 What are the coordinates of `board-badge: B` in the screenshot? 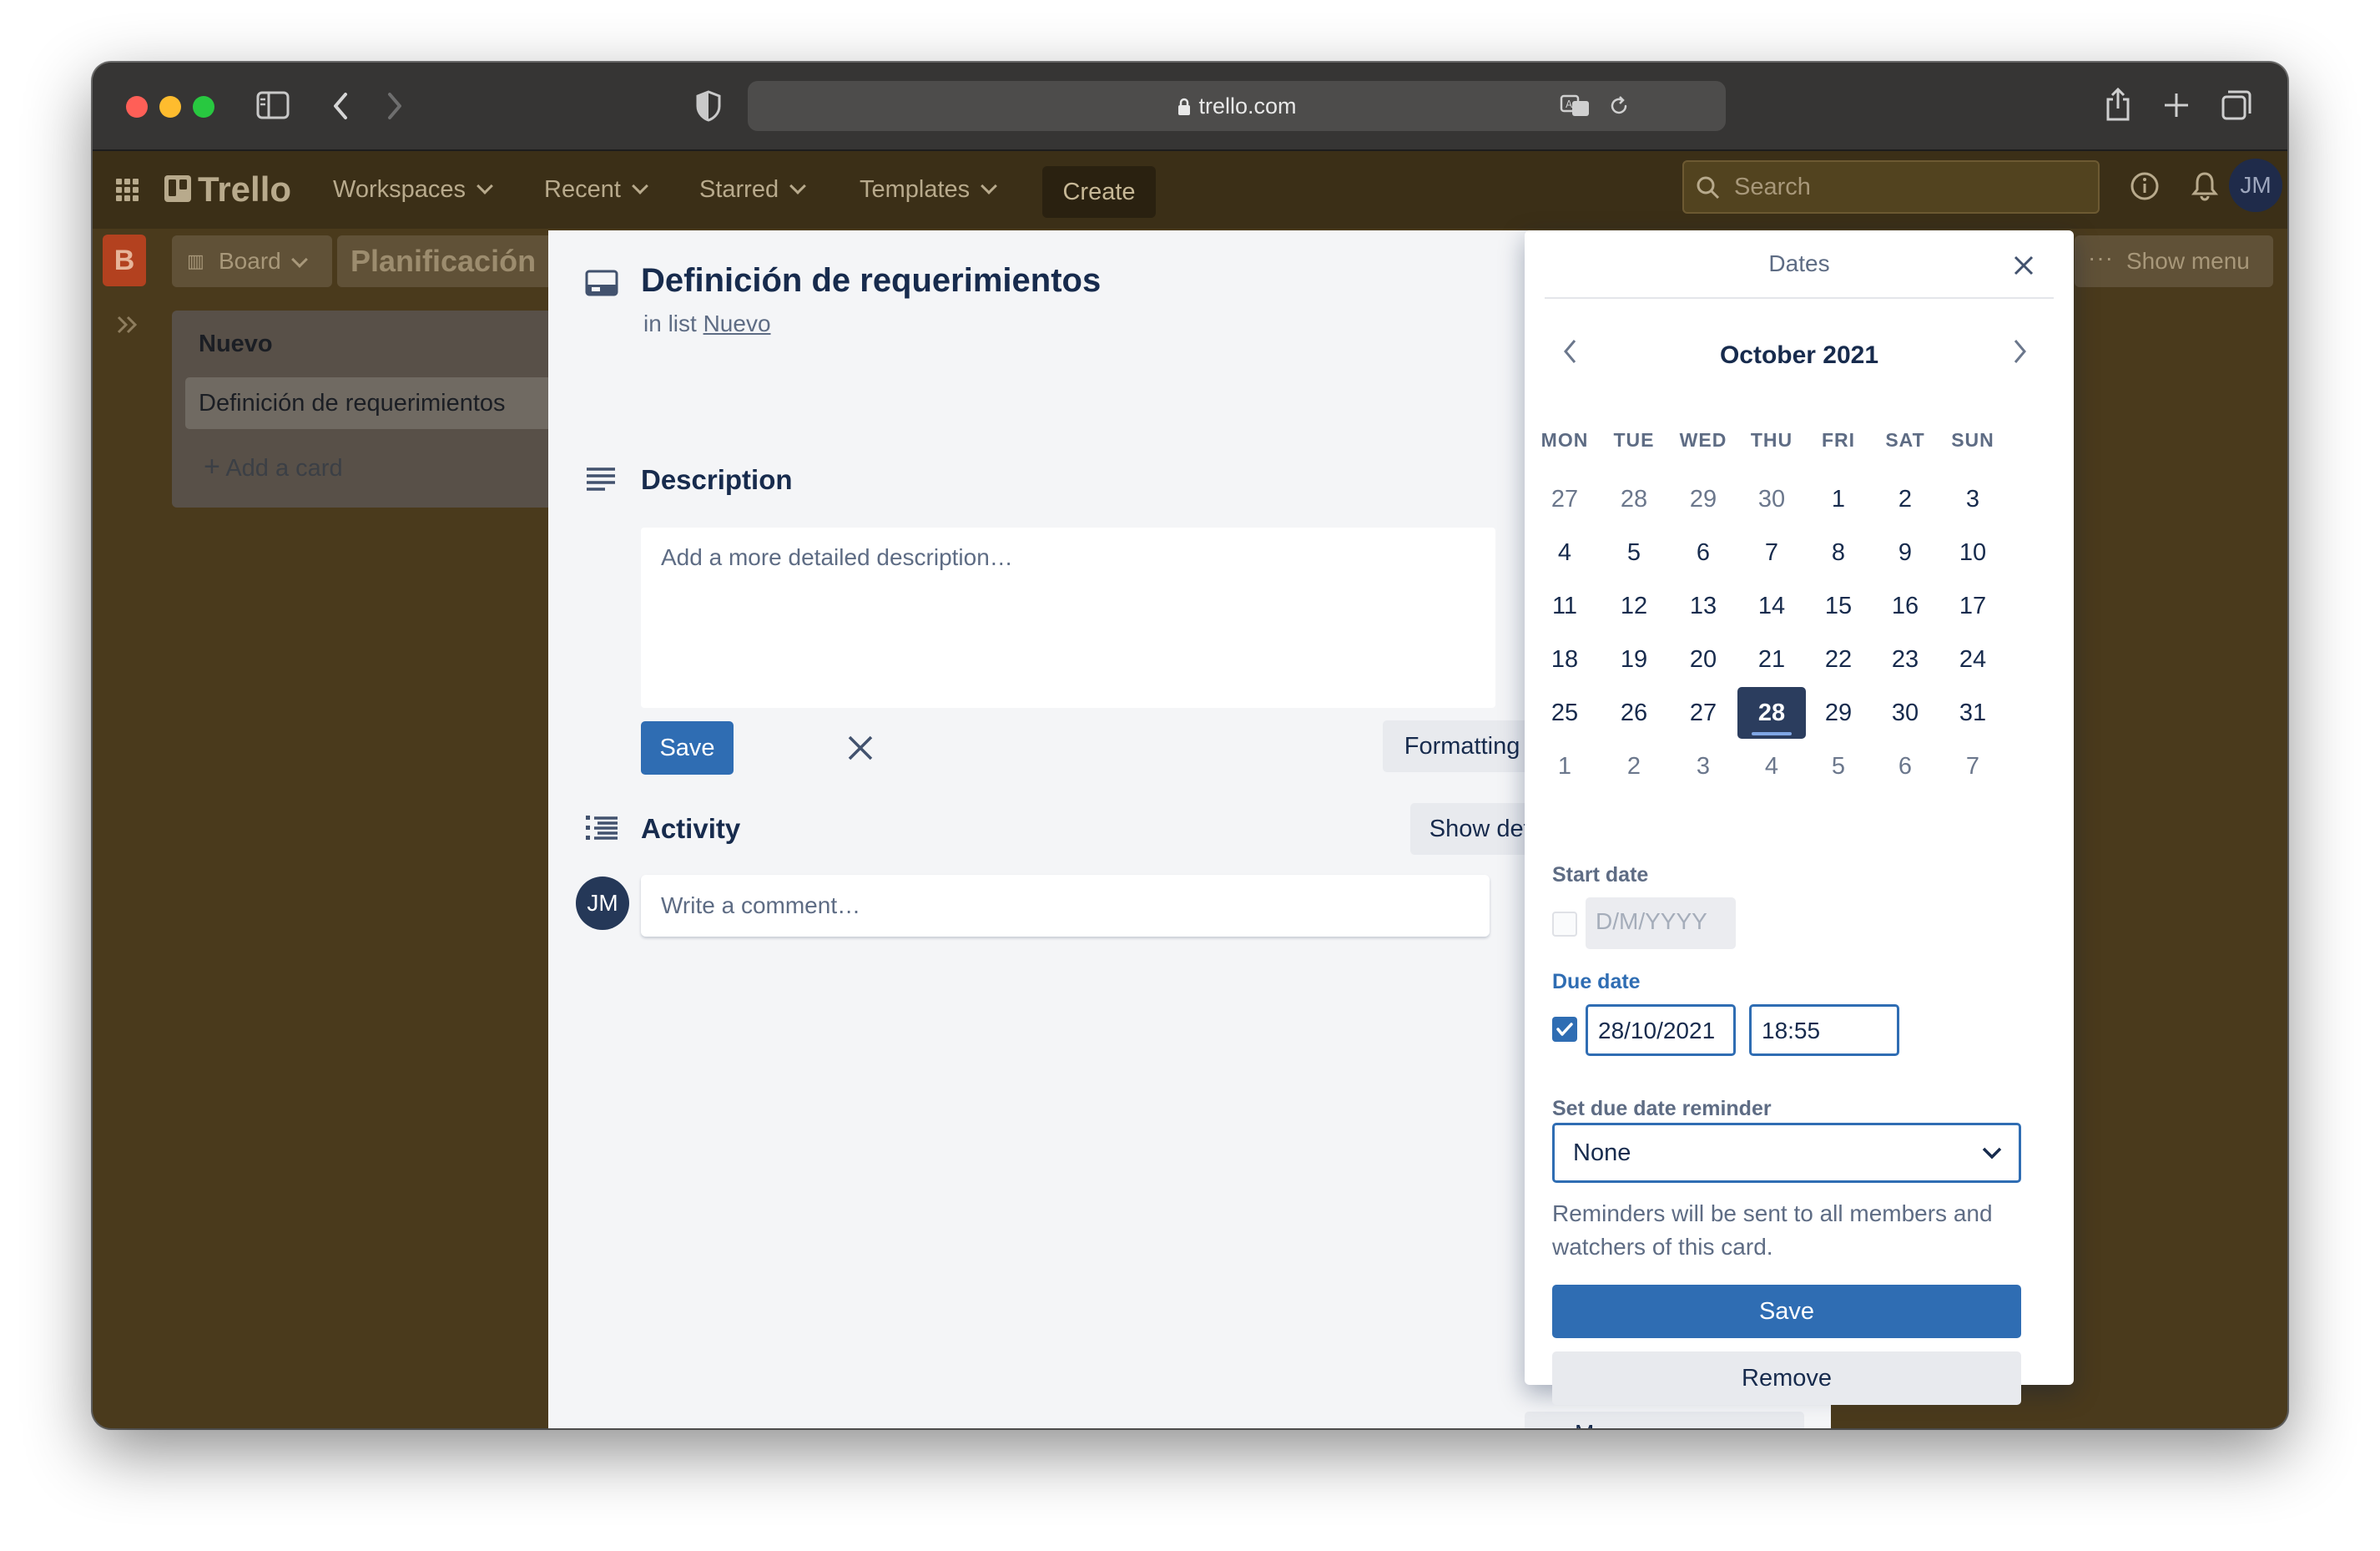 It's located at (124, 260).